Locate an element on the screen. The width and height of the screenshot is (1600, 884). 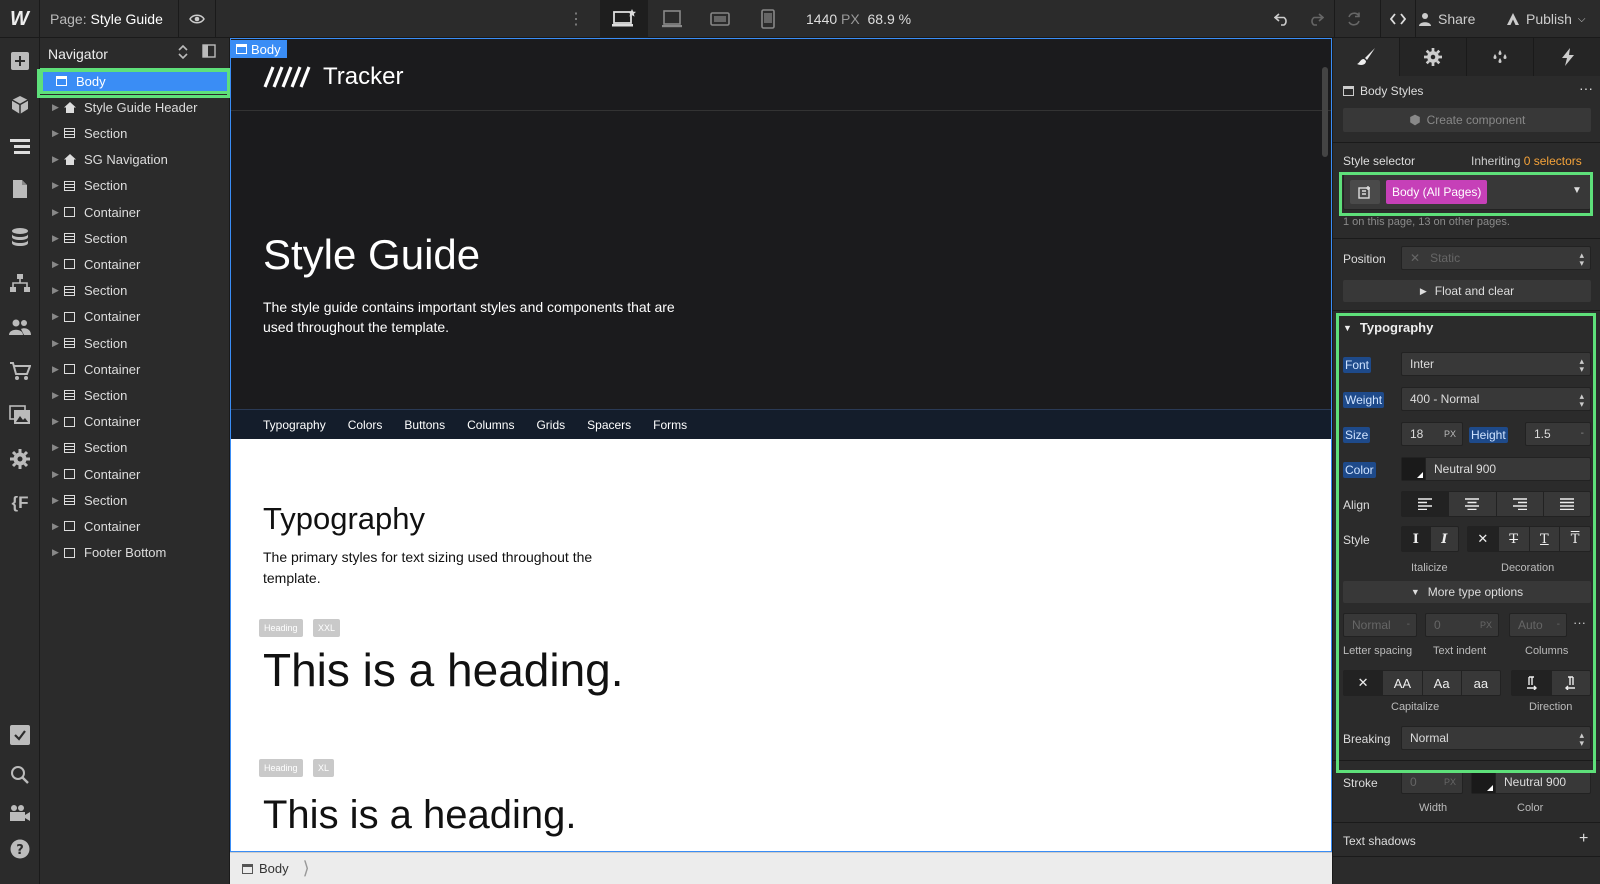
color-picker: Neutral 900 is located at coordinates (1496, 469).